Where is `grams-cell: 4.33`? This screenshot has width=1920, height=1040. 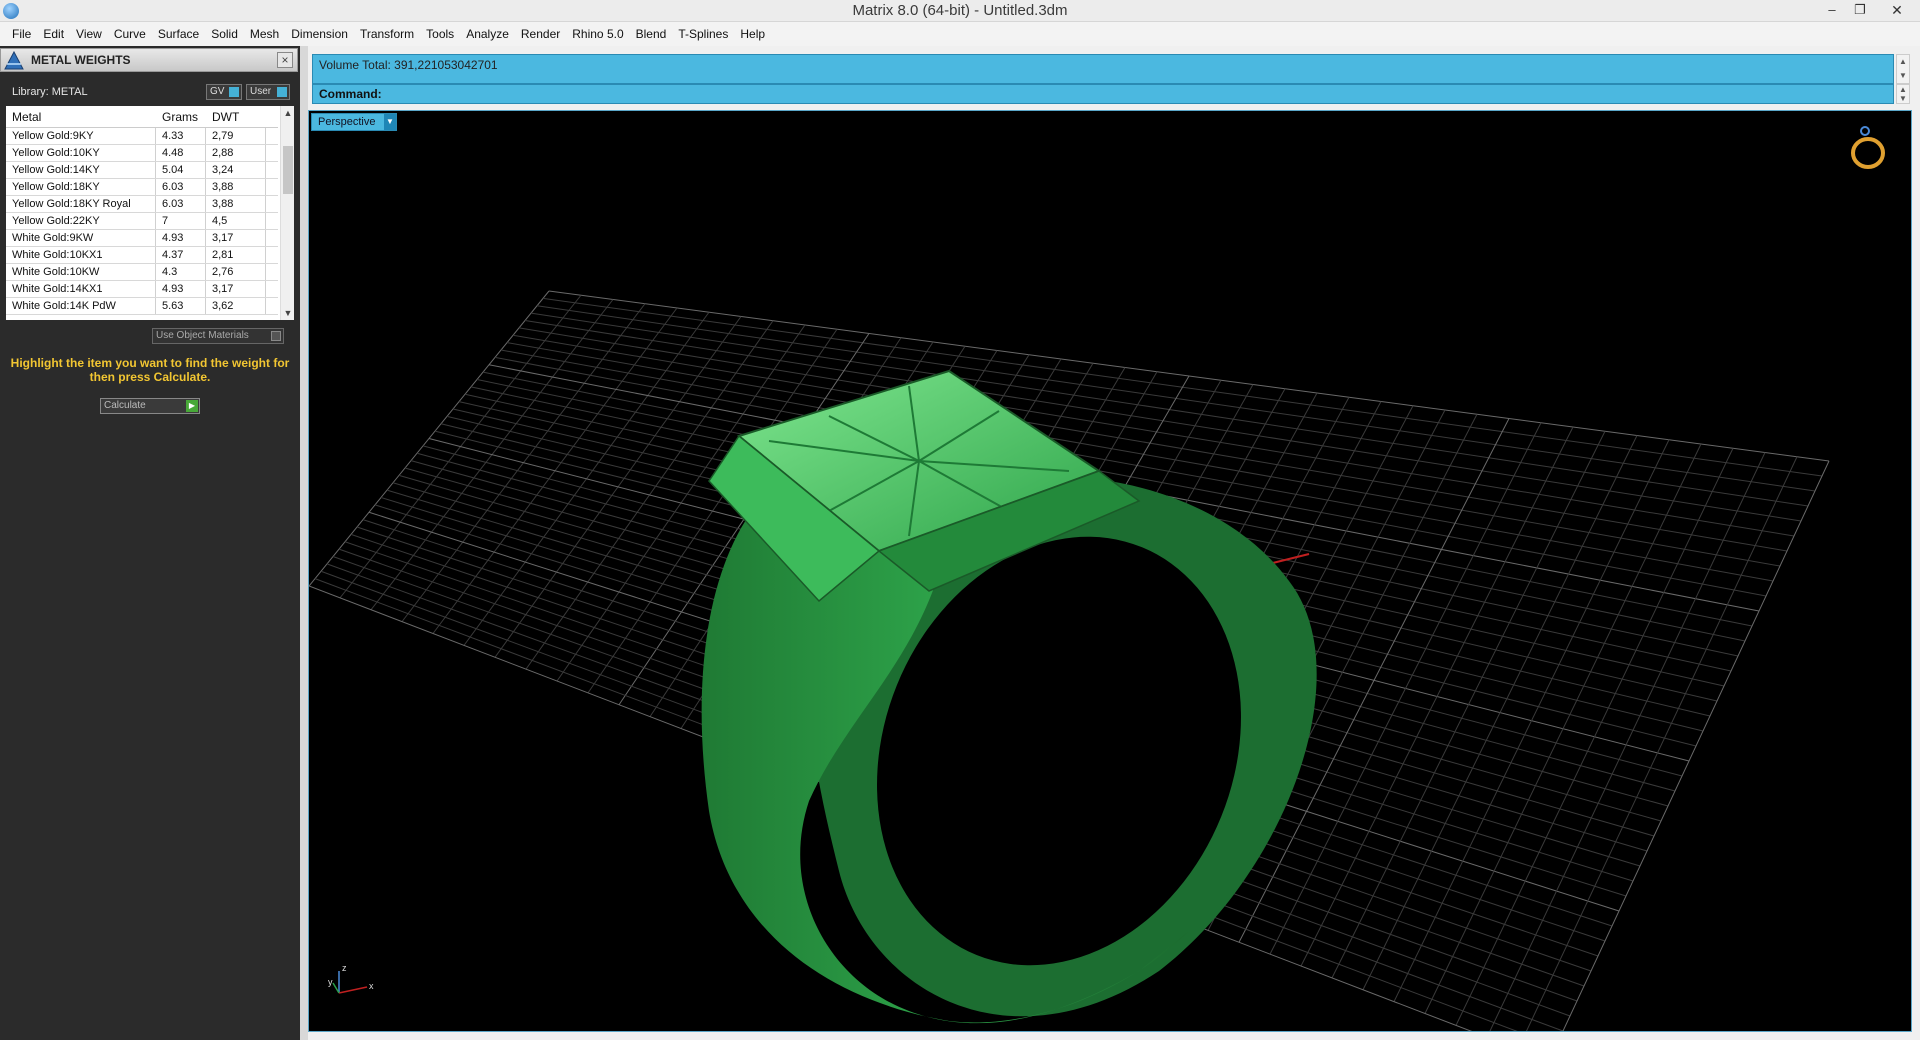
grams-cell: 4.33 is located at coordinates (181, 136).